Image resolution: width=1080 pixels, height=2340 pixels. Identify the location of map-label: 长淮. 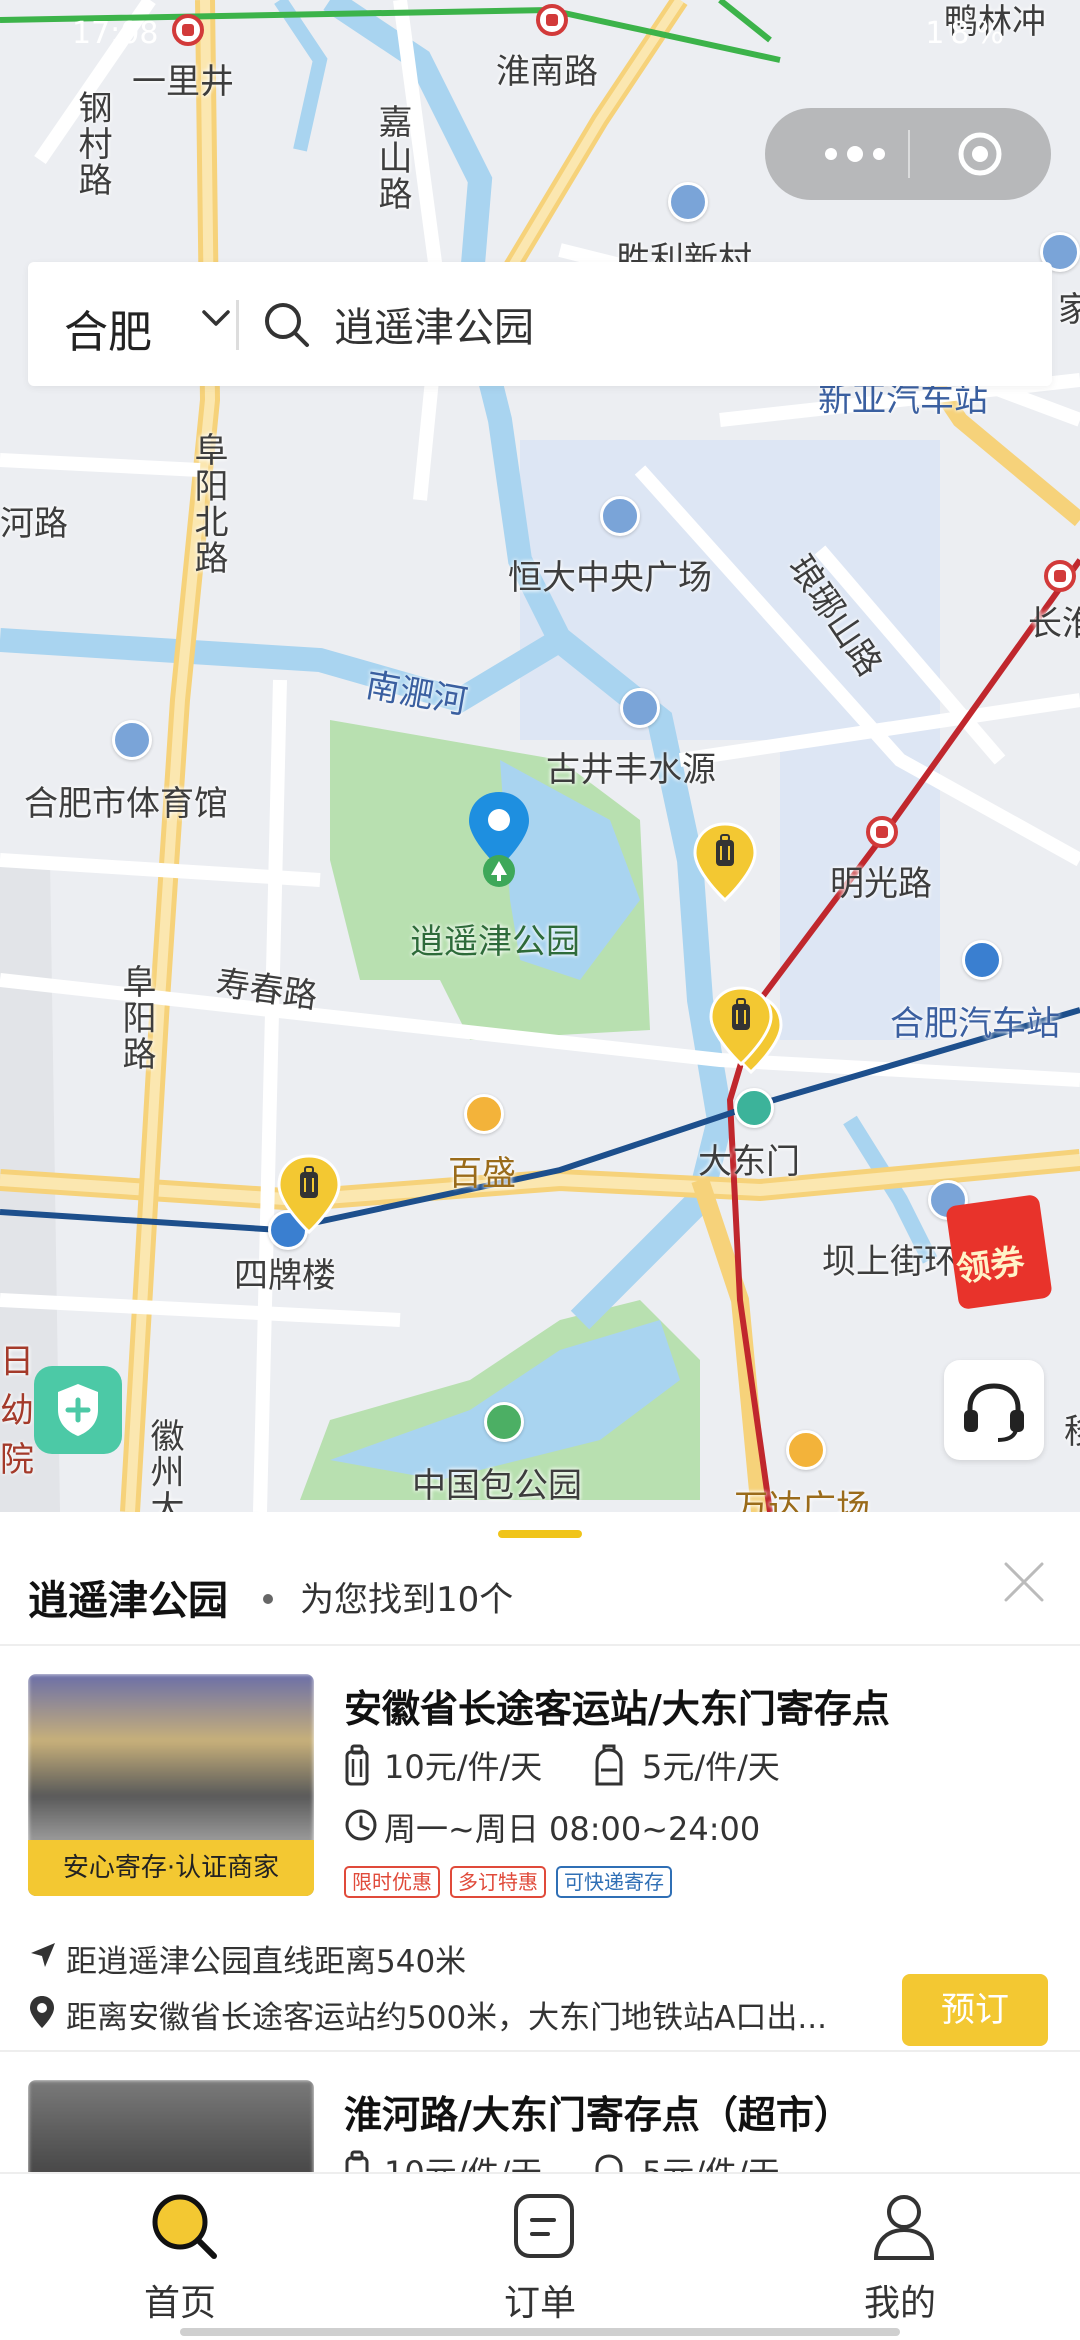
(1054, 624).